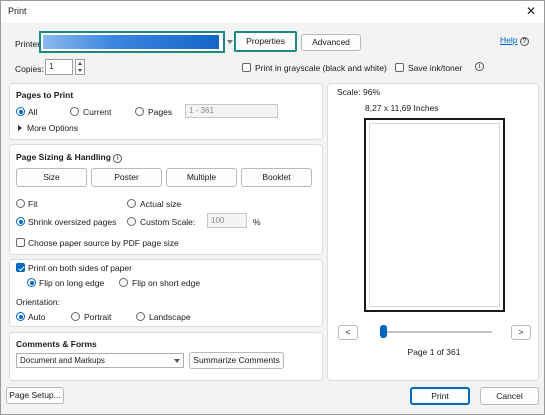 This screenshot has width=545, height=415. What do you see at coordinates (118, 158) in the screenshot?
I see `sizing-info-icon: i` at bounding box center [118, 158].